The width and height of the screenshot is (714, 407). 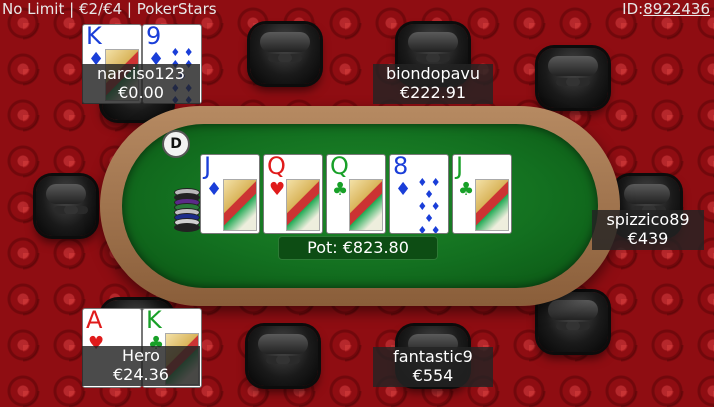 I want to click on card-rank: 8, so click(x=401, y=167).